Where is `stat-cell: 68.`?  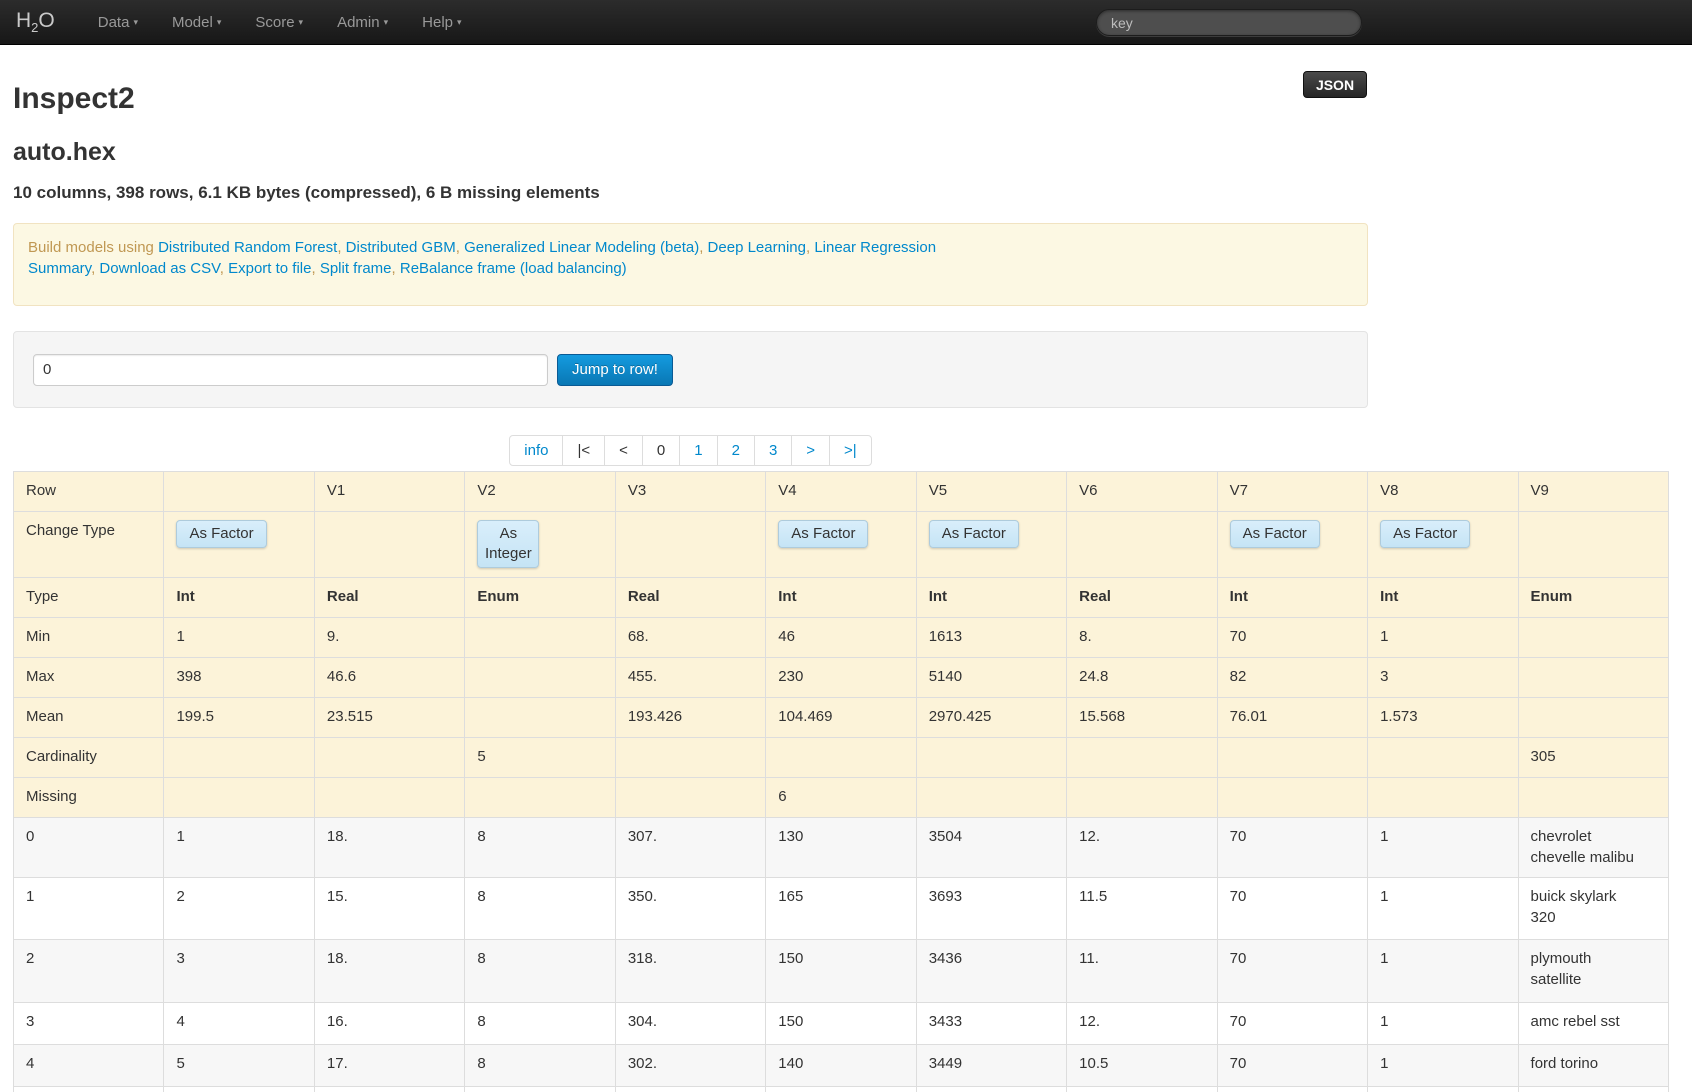 stat-cell: 68. is located at coordinates (690, 637).